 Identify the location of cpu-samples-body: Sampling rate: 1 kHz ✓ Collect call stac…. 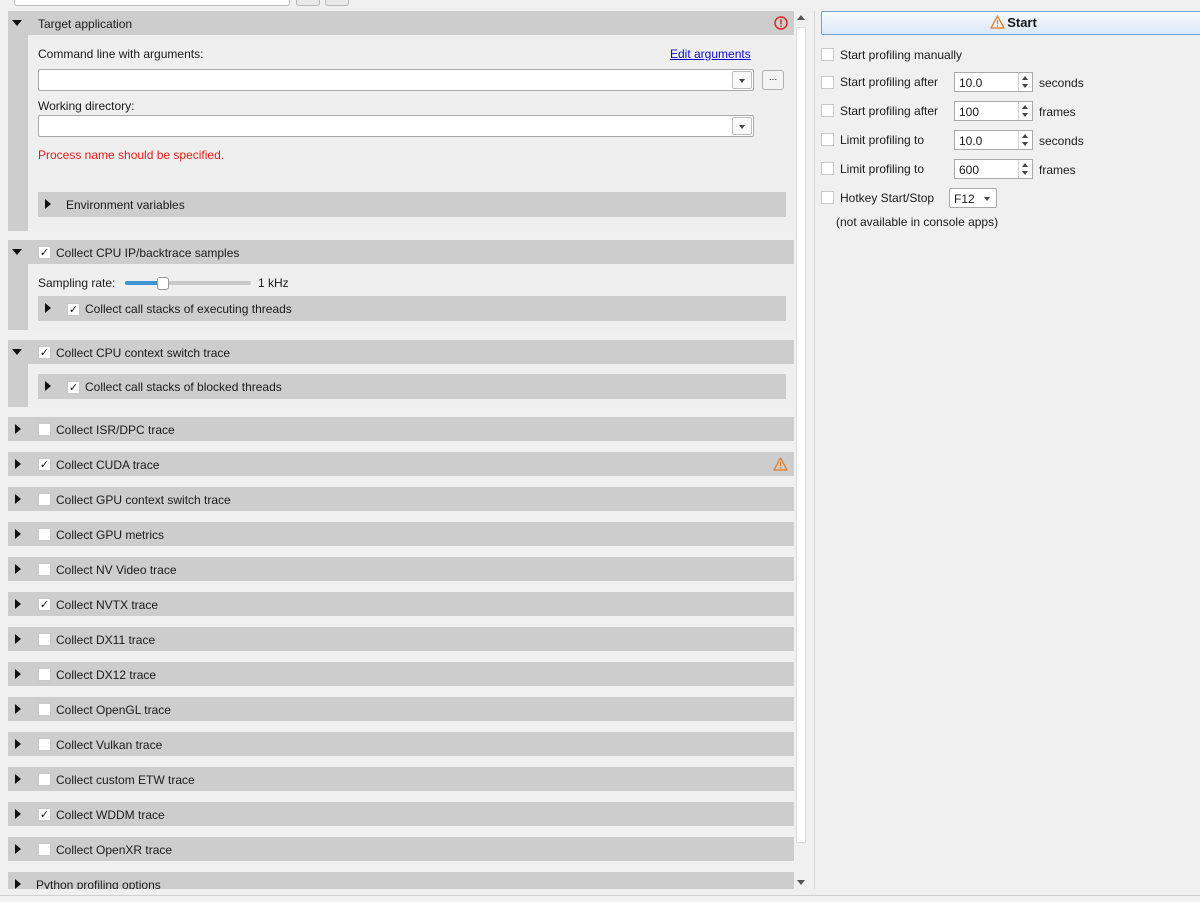
(401, 297).